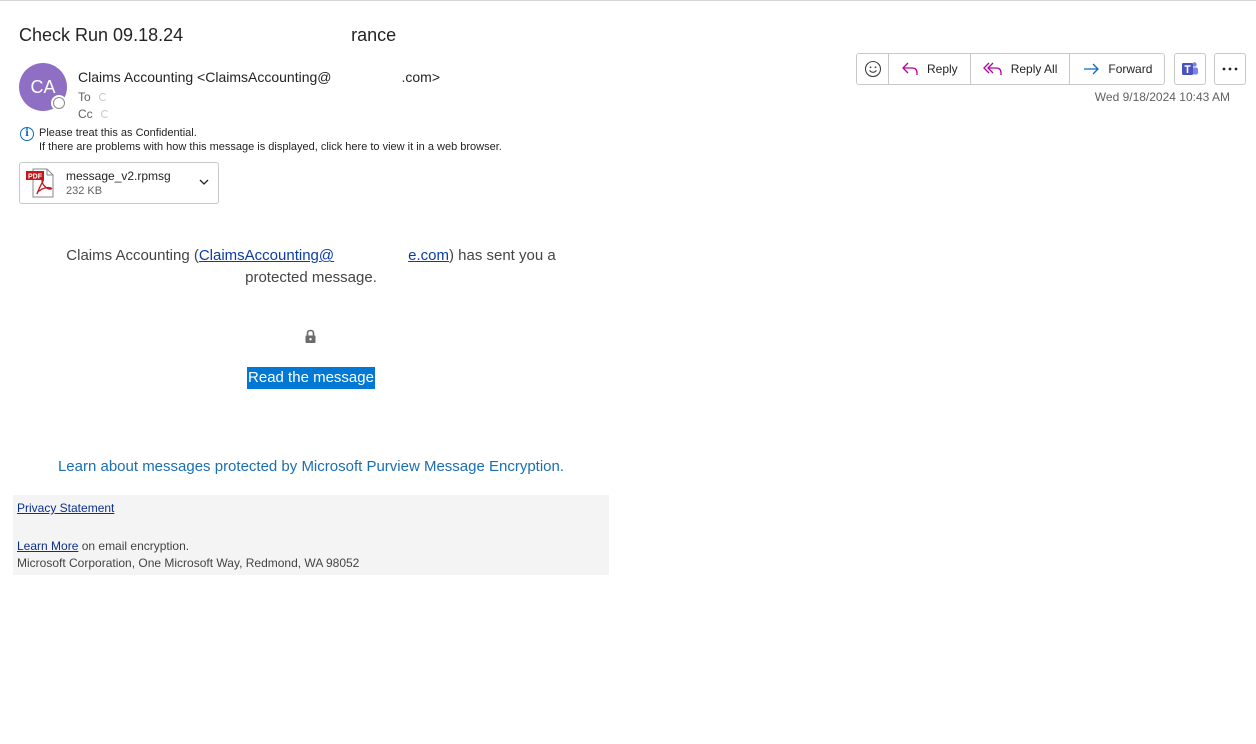 This screenshot has height=744, width=1256. What do you see at coordinates (118, 176) in the screenshot?
I see `attachment-name: message_v2.rpmsg` at bounding box center [118, 176].